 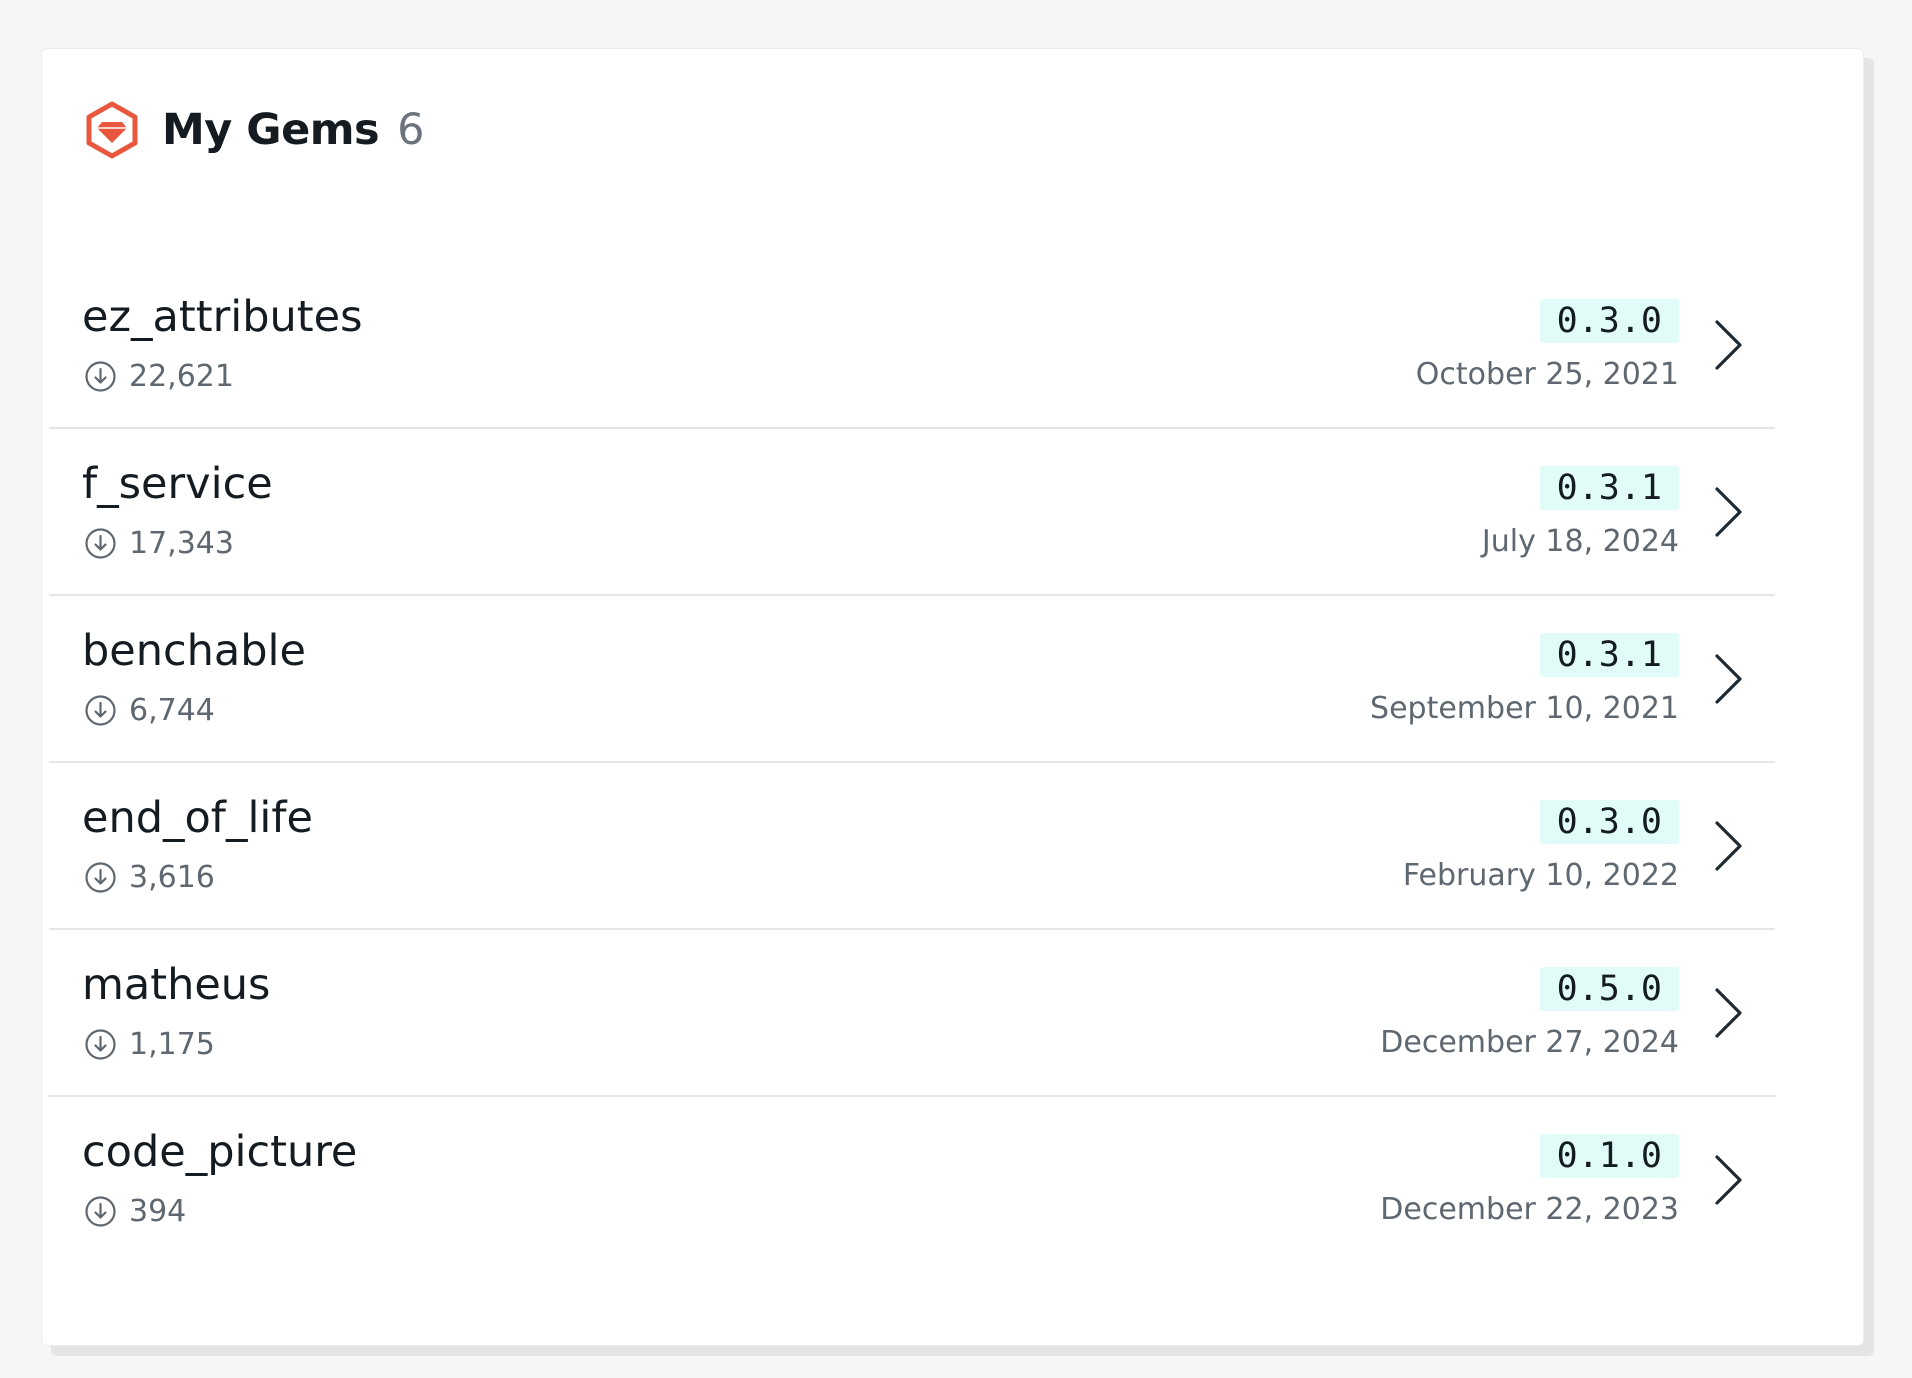 What do you see at coordinates (1580, 541) in the screenshot?
I see `release-date: July 18, 2024` at bounding box center [1580, 541].